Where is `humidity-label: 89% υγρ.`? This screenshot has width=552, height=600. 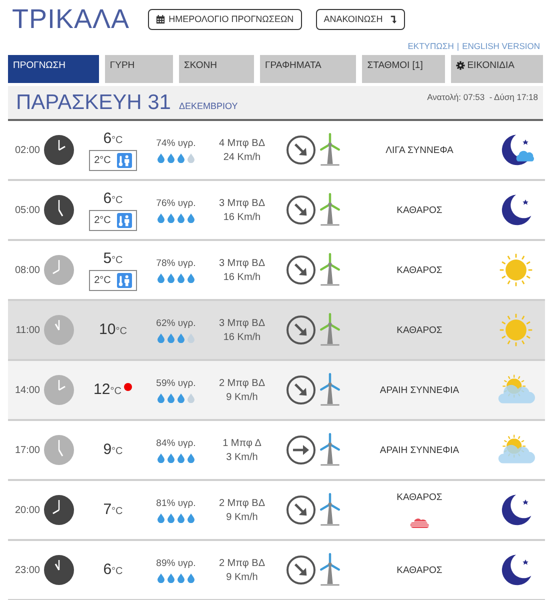
humidity-label: 89% υγρ. is located at coordinates (176, 563).